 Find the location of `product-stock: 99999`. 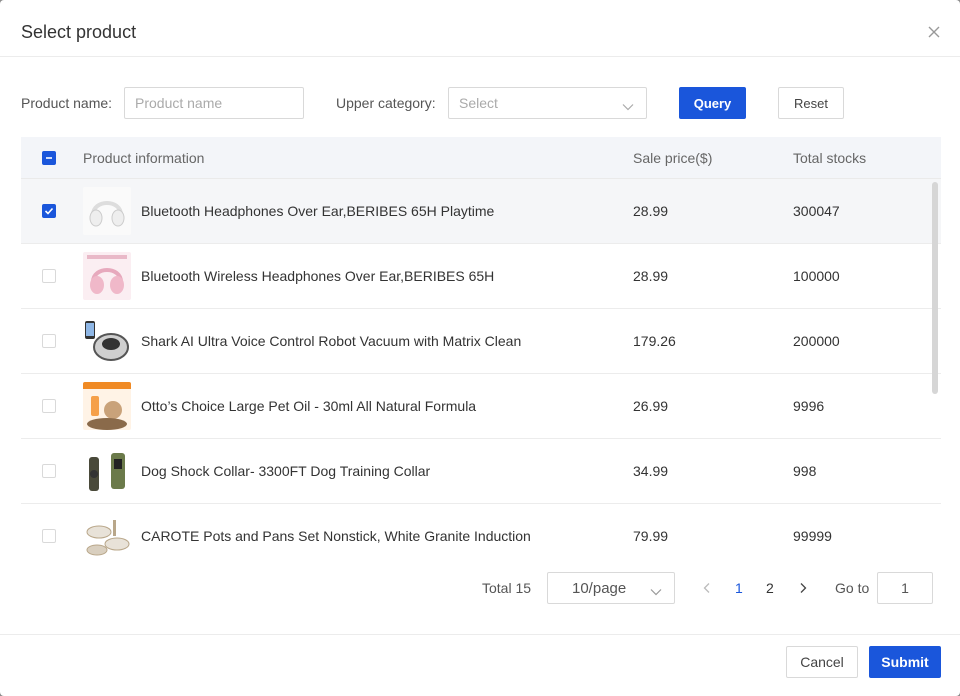

product-stock: 99999 is located at coordinates (812, 536).